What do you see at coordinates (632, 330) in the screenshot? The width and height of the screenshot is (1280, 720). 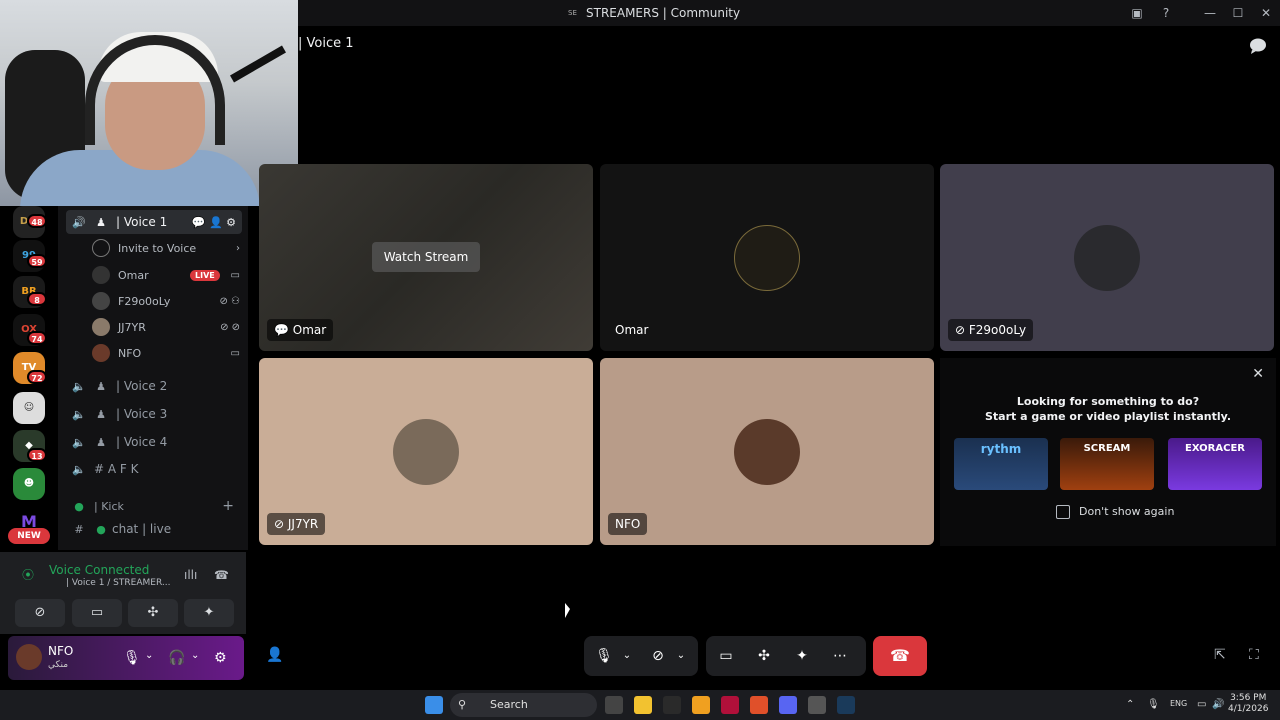 I see `tile-label: Omar` at bounding box center [632, 330].